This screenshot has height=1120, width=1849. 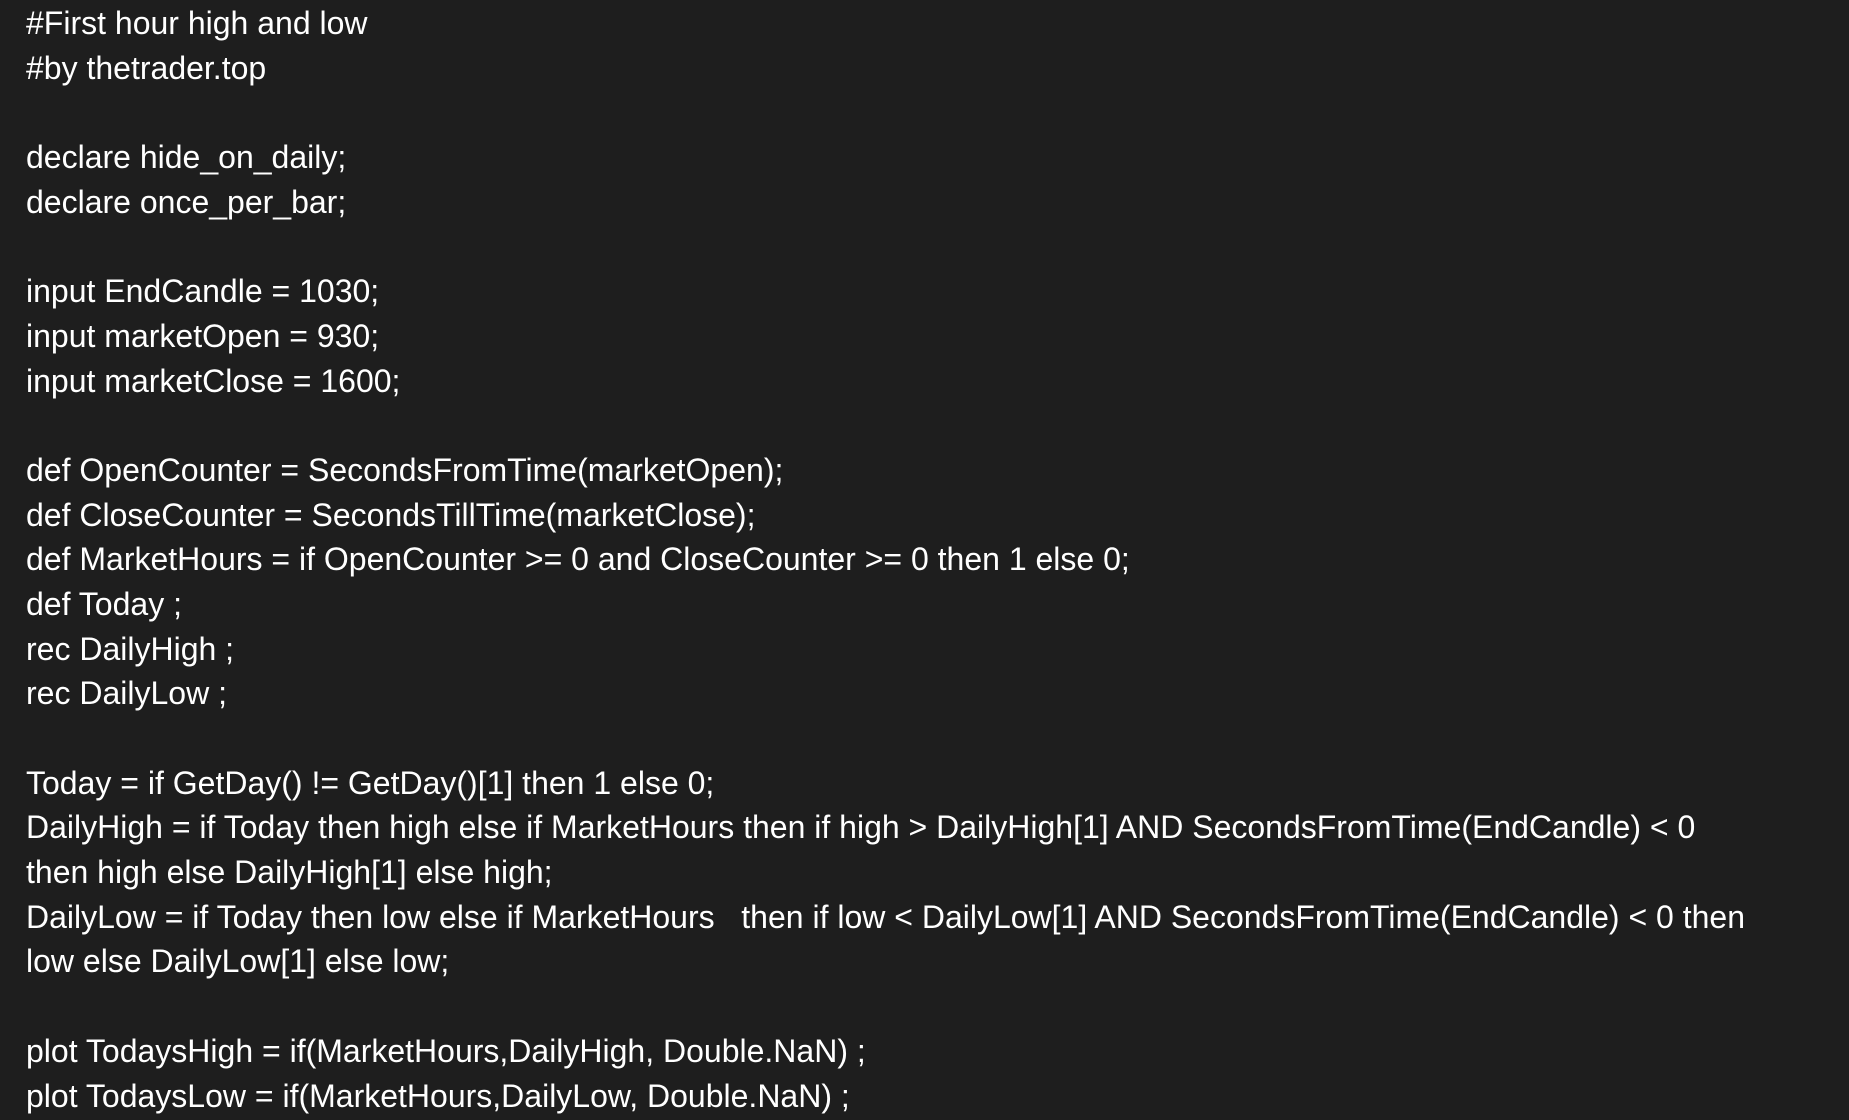 I want to click on code-line: #First hour high and low, so click(x=197, y=23).